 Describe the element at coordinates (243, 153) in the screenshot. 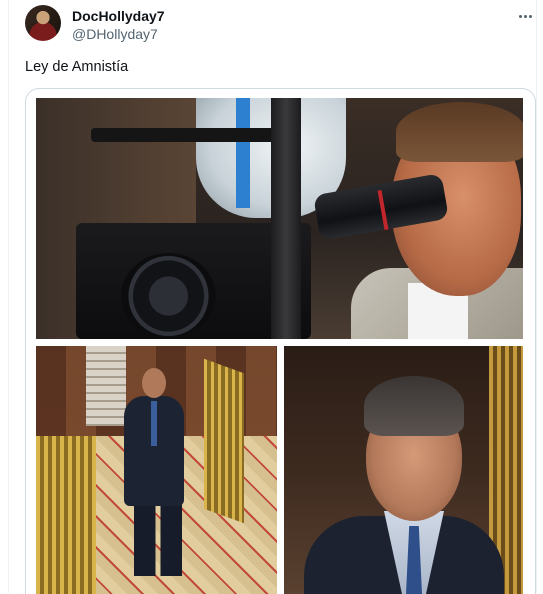

I see `photo-blue-strip` at that location.